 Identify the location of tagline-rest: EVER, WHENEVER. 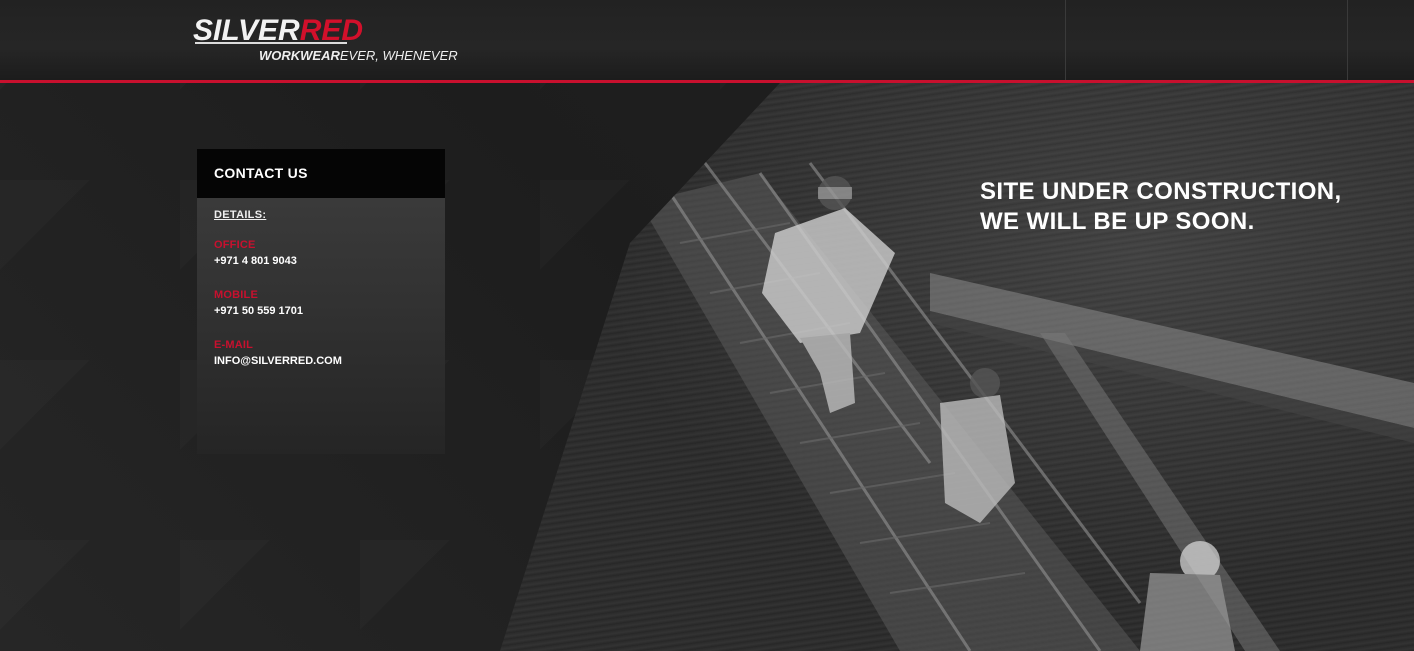
(398, 55).